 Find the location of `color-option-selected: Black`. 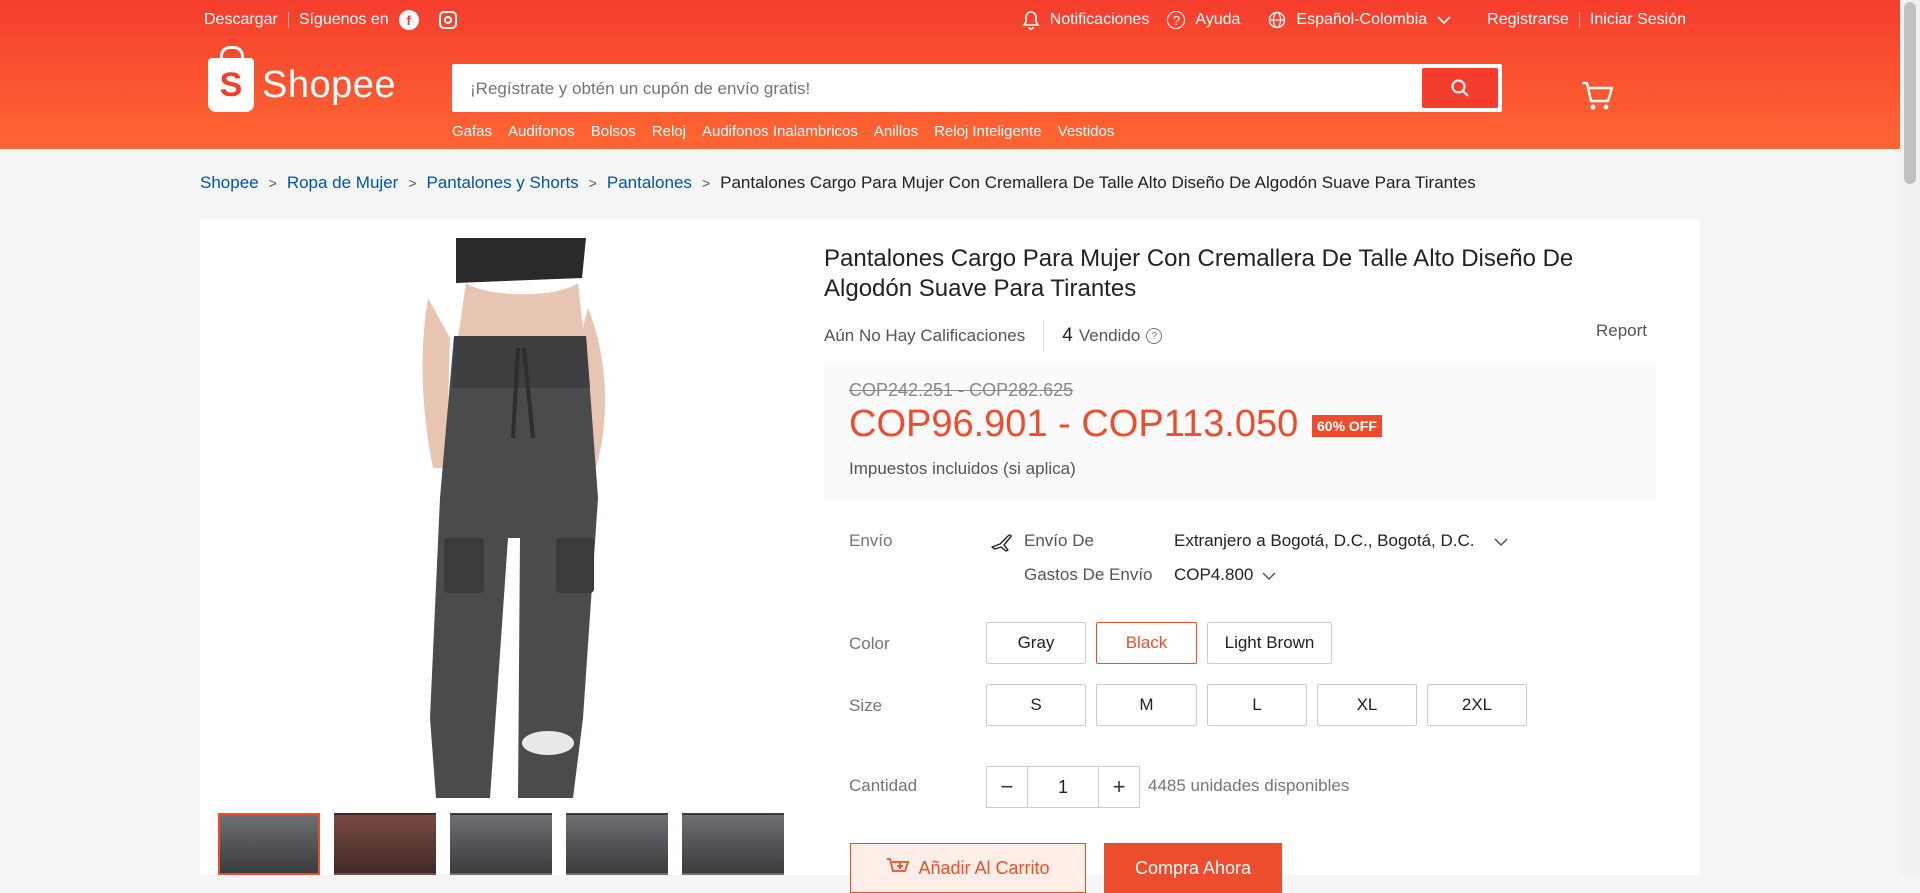

color-option-selected: Black is located at coordinates (1146, 643).